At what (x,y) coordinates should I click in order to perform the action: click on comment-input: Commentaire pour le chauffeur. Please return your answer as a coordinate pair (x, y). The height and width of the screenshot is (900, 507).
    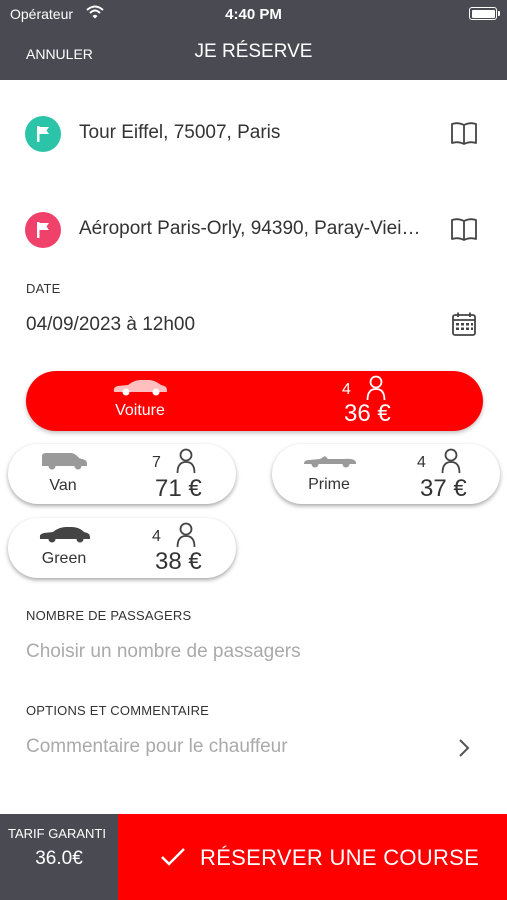
    Looking at the image, I should click on (157, 747).